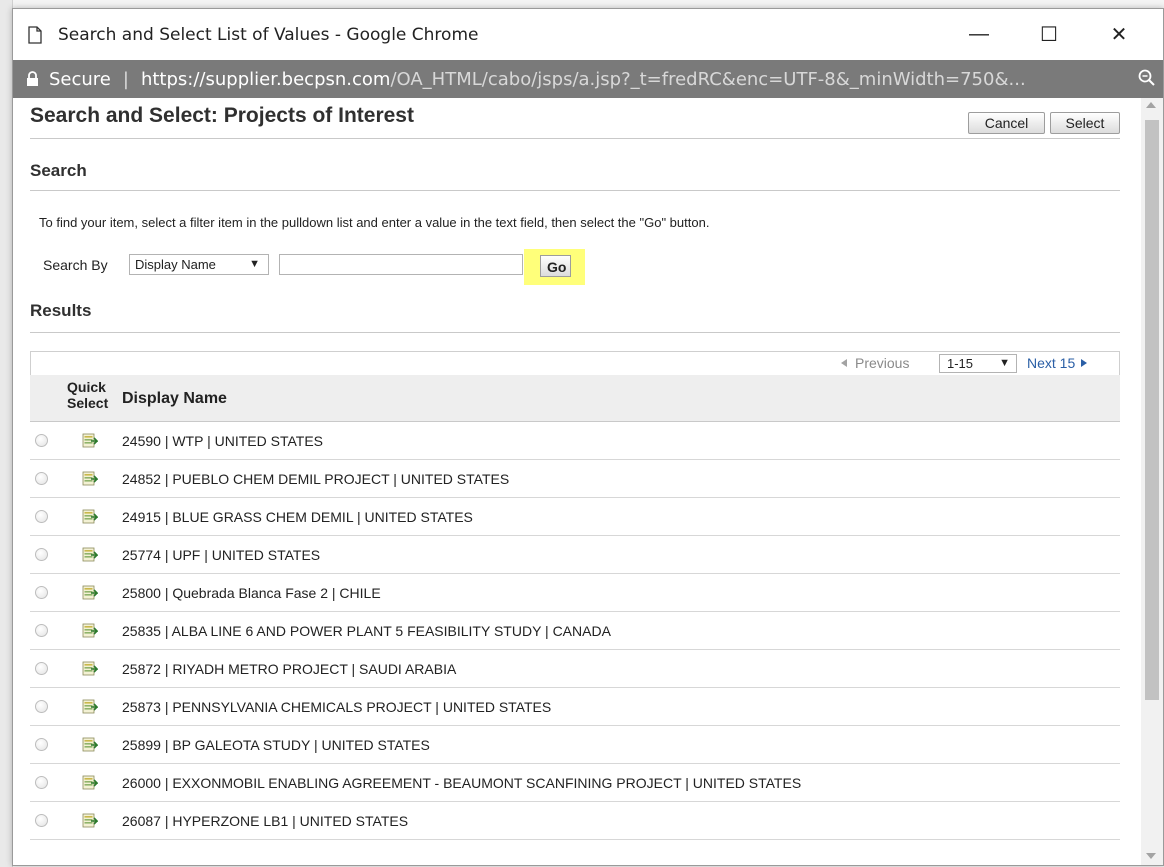 The image size is (1164, 867). What do you see at coordinates (35, 34) in the screenshot?
I see `page-icon` at bounding box center [35, 34].